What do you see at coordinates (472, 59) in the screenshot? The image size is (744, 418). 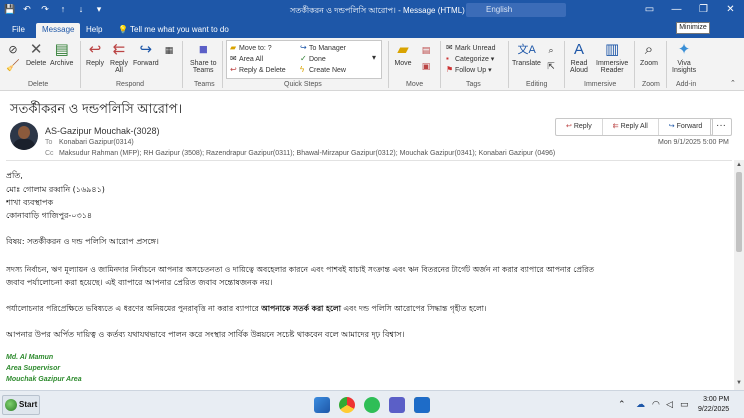 I see `categorize-label: Categorize` at bounding box center [472, 59].